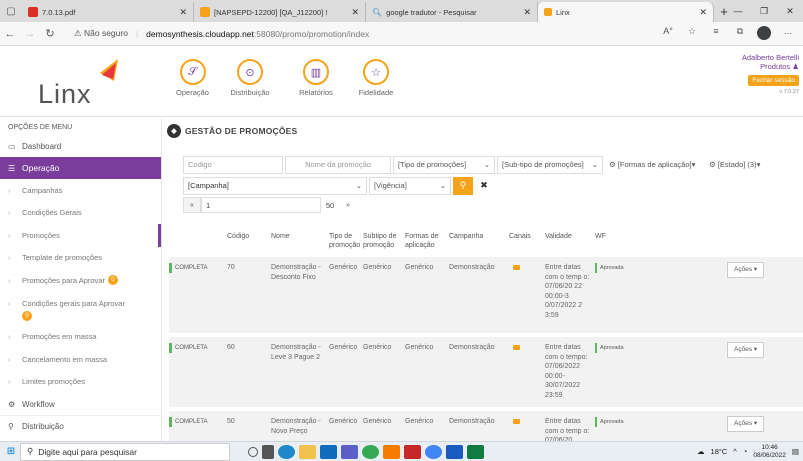 The height and width of the screenshot is (461, 803). What do you see at coordinates (11, 426) in the screenshot?
I see `location-pin-icon: ⚲` at bounding box center [11, 426].